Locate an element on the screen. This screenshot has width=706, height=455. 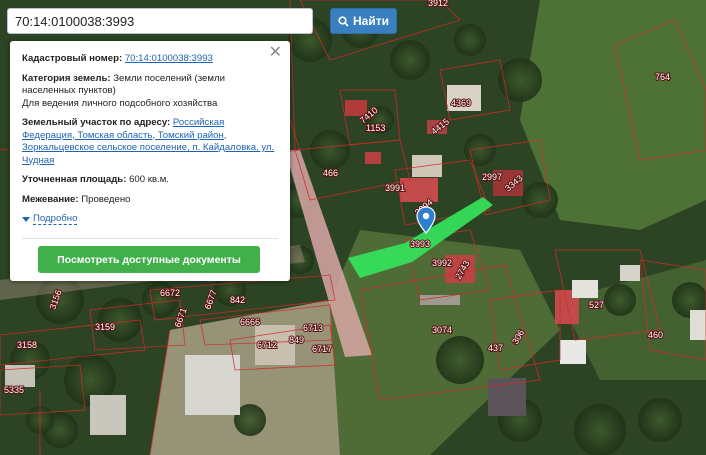
survey-value: Проведено is located at coordinates (106, 199).